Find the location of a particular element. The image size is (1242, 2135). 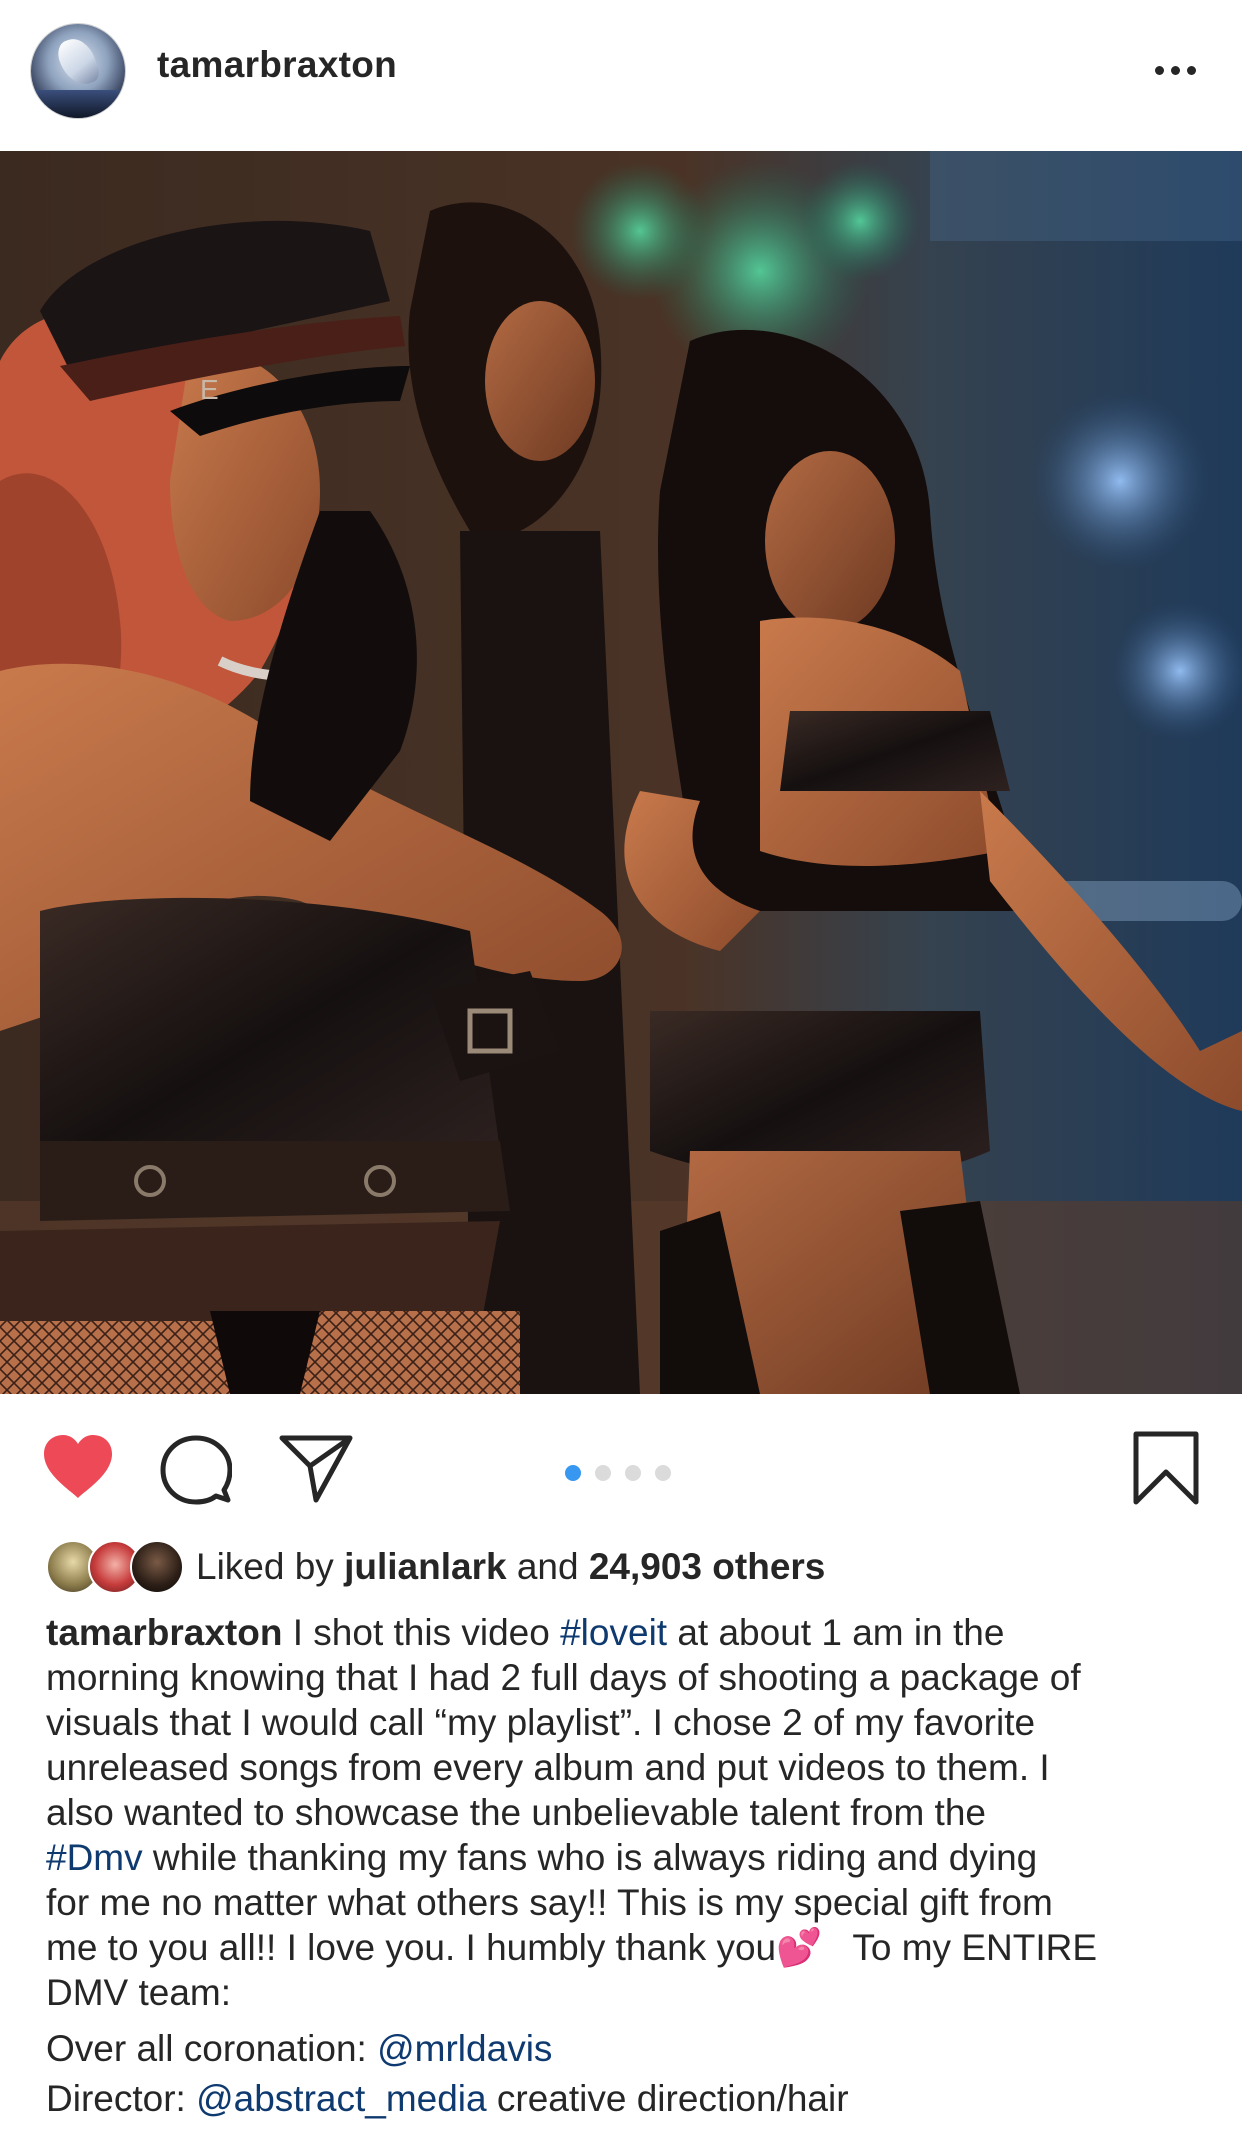

liked-by-user: julianlark is located at coordinates (425, 1566).